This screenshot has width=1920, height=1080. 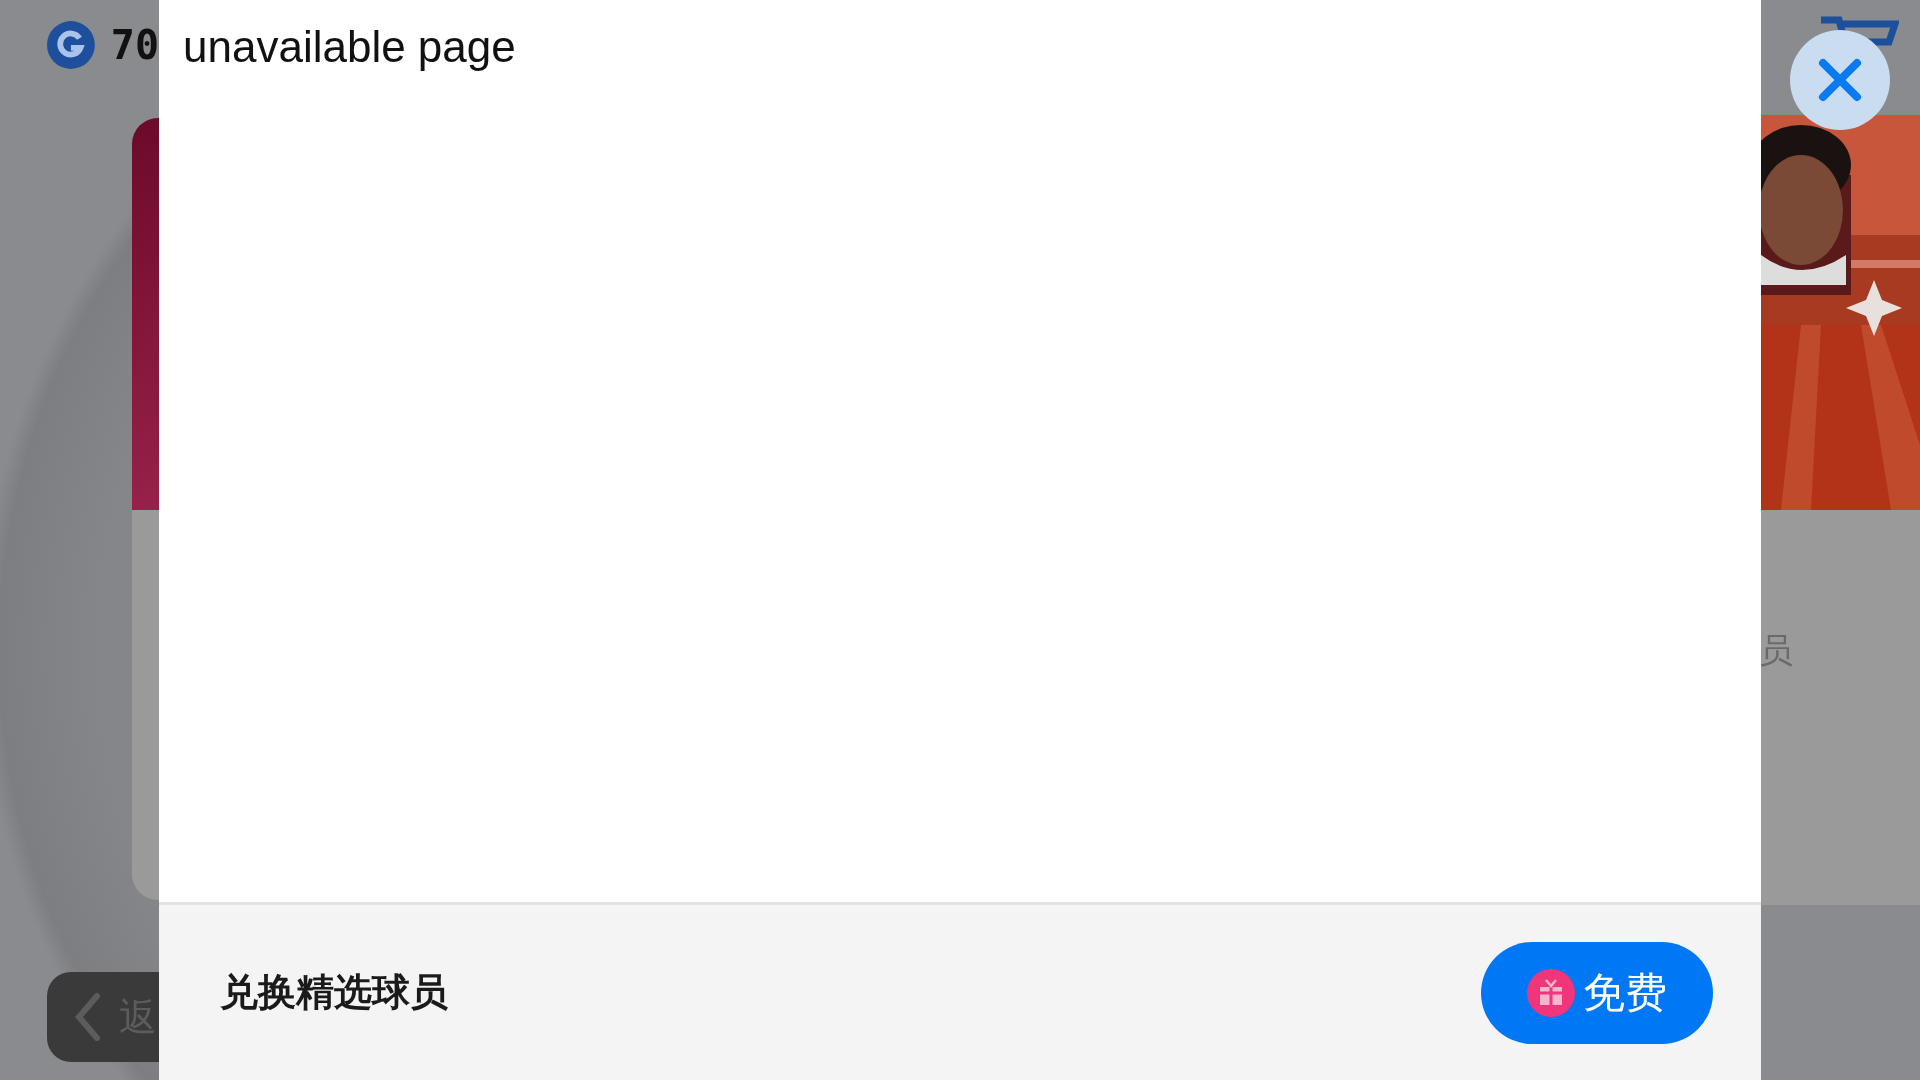 What do you see at coordinates (1840, 80) in the screenshot?
I see `close-icon` at bounding box center [1840, 80].